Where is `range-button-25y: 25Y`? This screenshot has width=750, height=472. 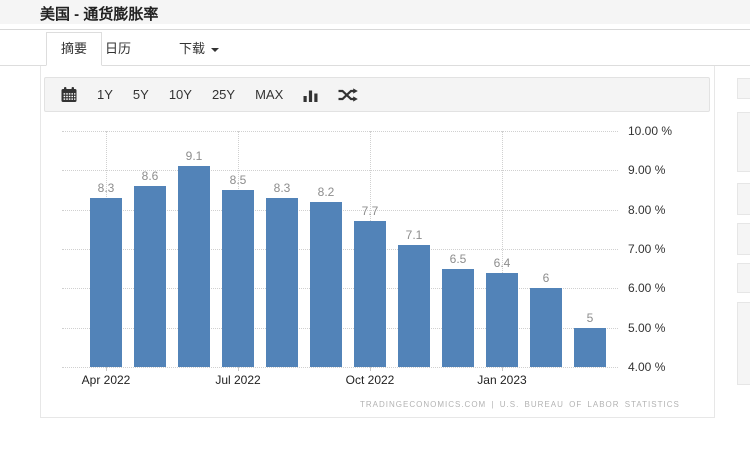
range-button-25y: 25Y is located at coordinates (223, 94).